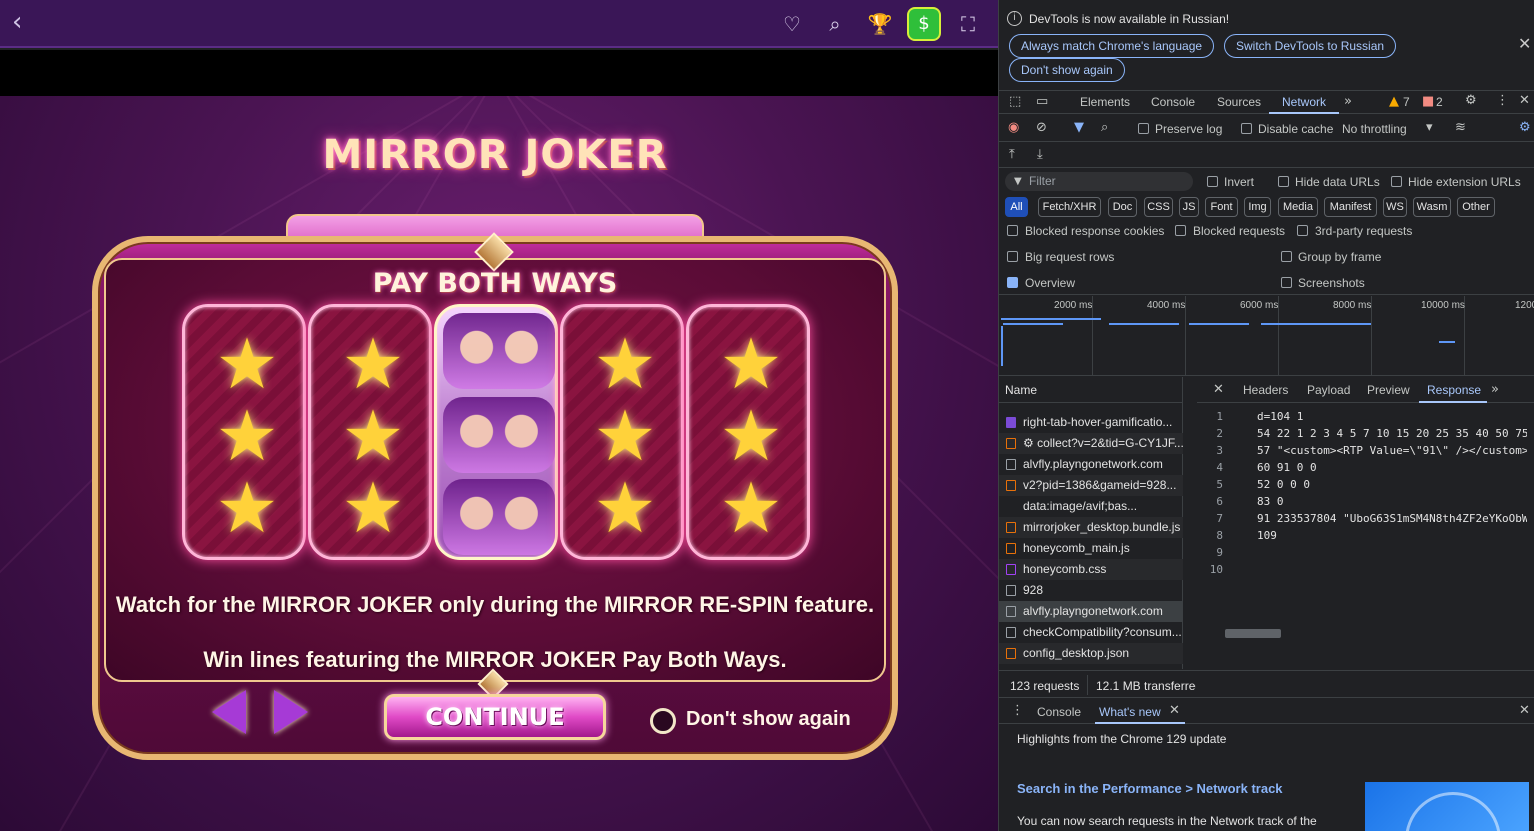 The image size is (1534, 831). I want to click on response-horizontal-scrollbar, so click(1366, 633).